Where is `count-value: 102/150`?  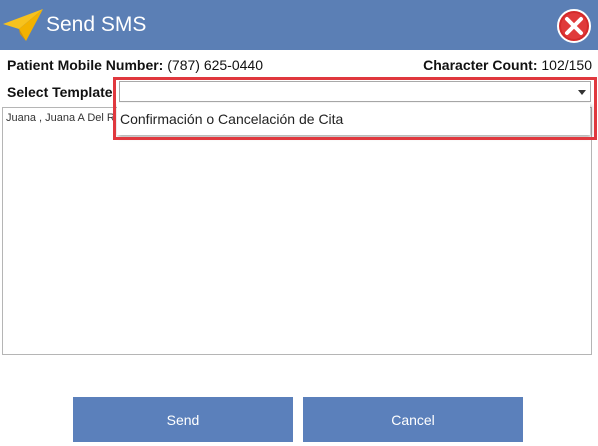
count-value: 102/150 is located at coordinates (566, 65).